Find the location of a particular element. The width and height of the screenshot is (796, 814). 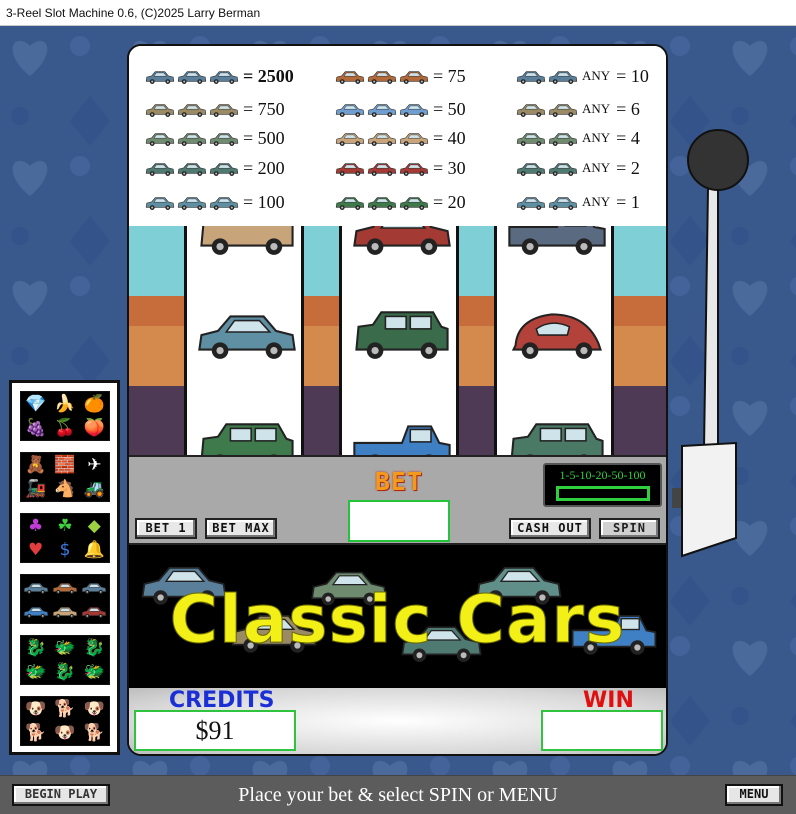

paytable-payout: = 50 is located at coordinates (449, 108).